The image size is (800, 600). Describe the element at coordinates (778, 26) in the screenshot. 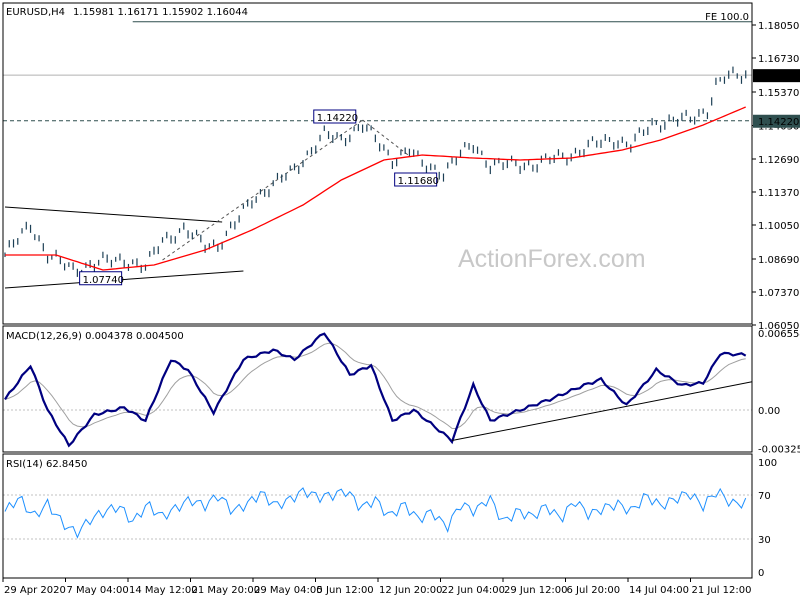

I see `price-tick-label: 1.18050` at that location.